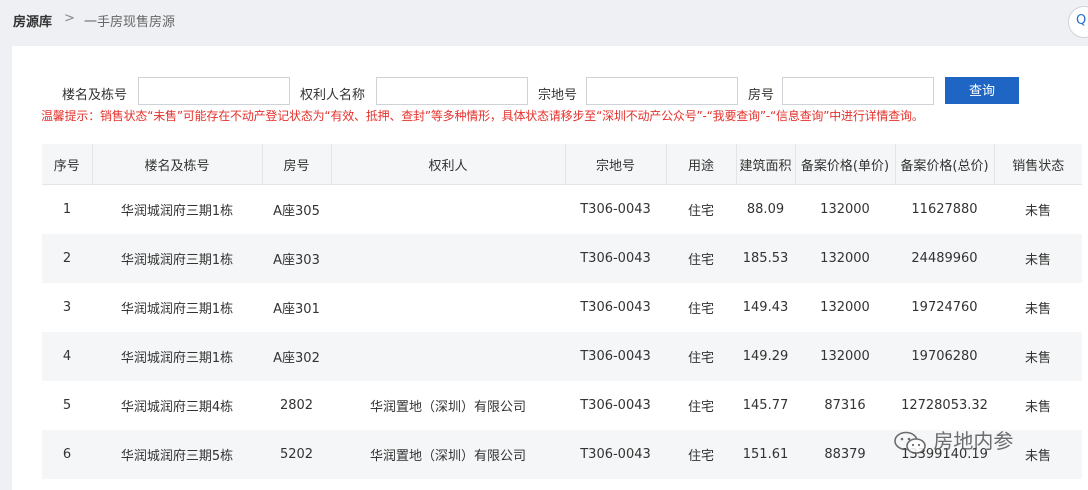 Image resolution: width=1088 pixels, height=490 pixels. I want to click on cell-total-price: 24489960, so click(944, 258).